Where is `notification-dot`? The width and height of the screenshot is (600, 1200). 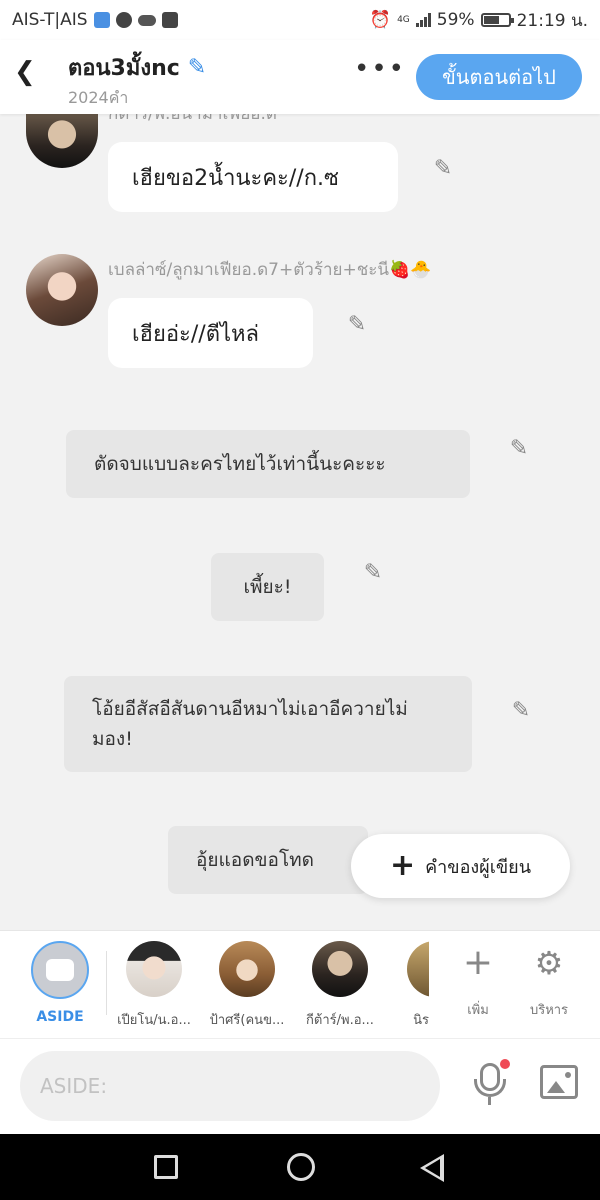
notification-dot is located at coordinates (505, 1064).